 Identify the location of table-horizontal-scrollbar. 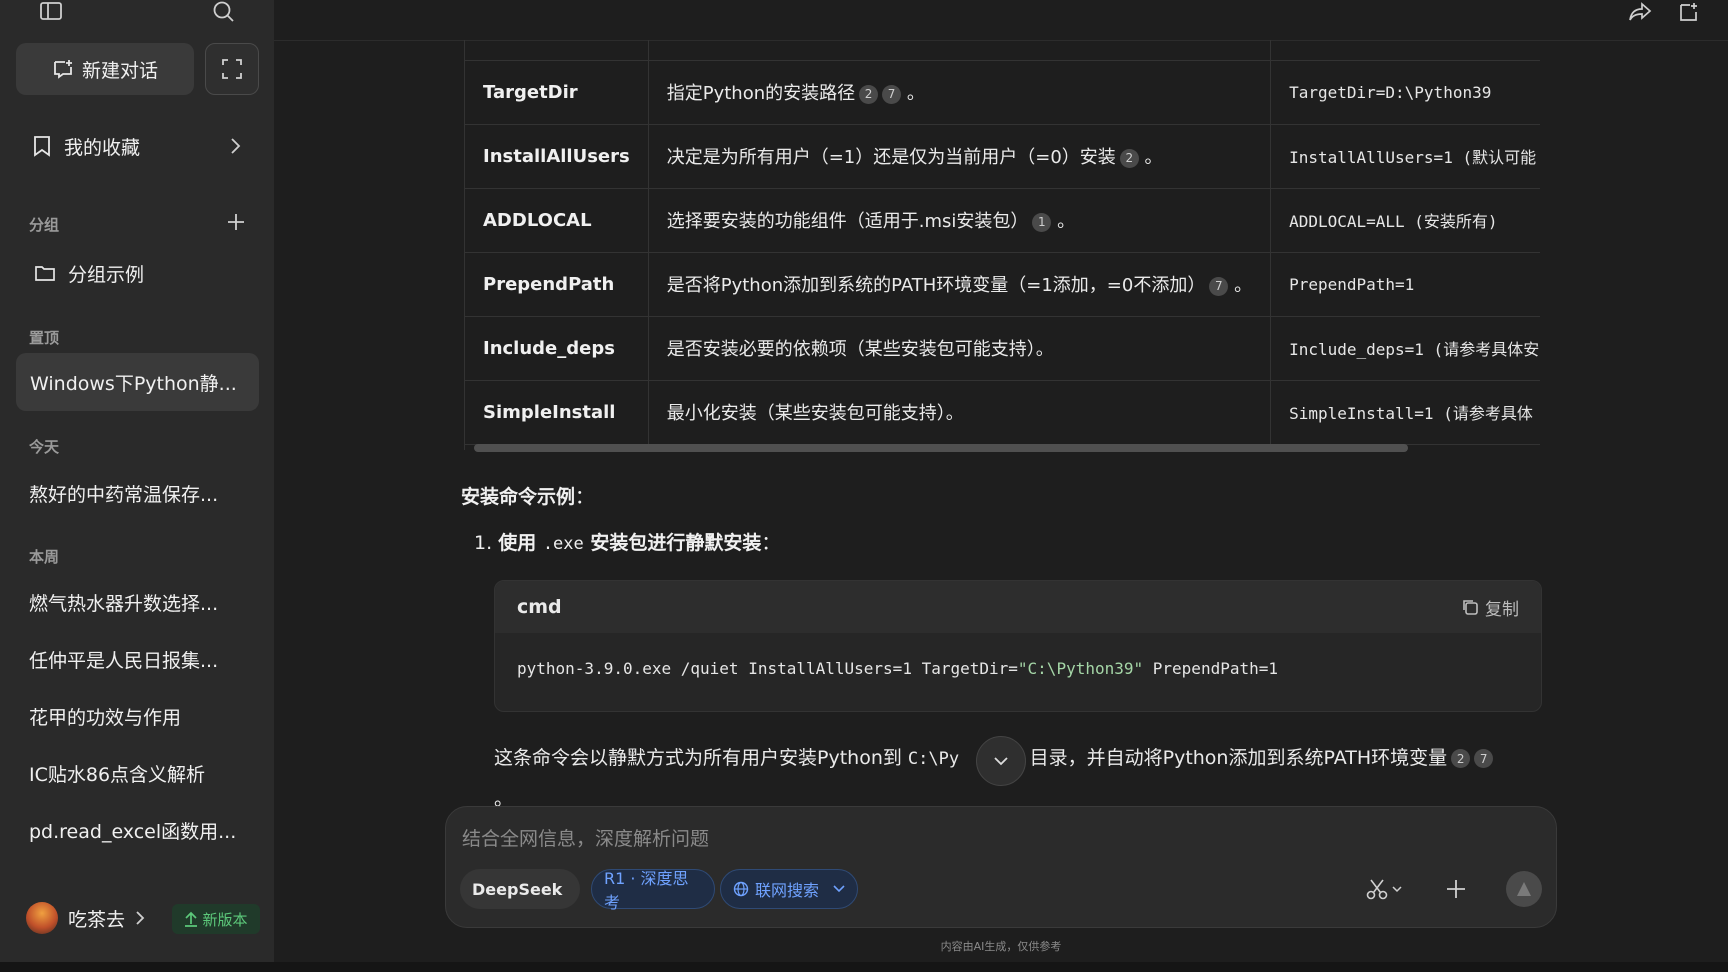
(1007, 448).